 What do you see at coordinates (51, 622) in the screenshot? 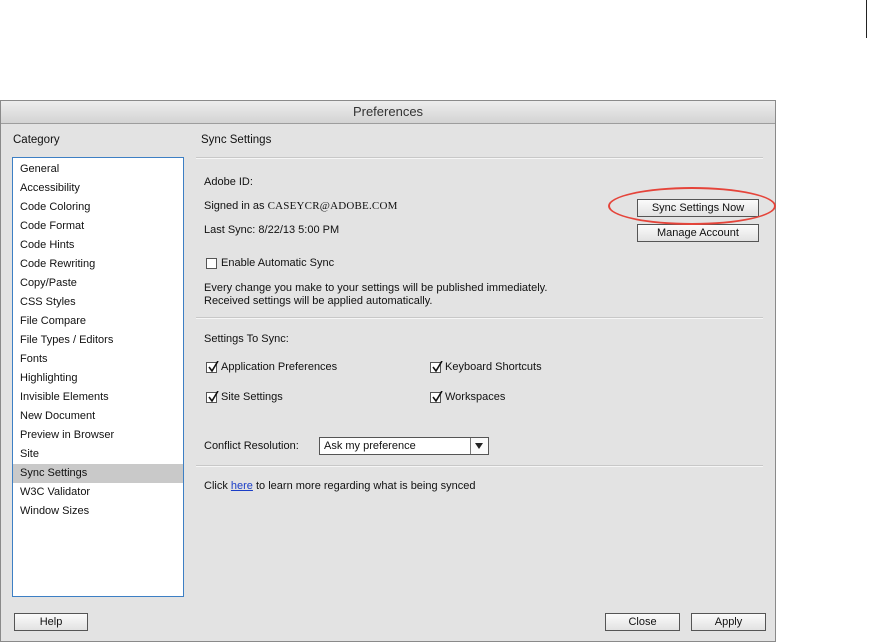
I see `help-button: Help` at bounding box center [51, 622].